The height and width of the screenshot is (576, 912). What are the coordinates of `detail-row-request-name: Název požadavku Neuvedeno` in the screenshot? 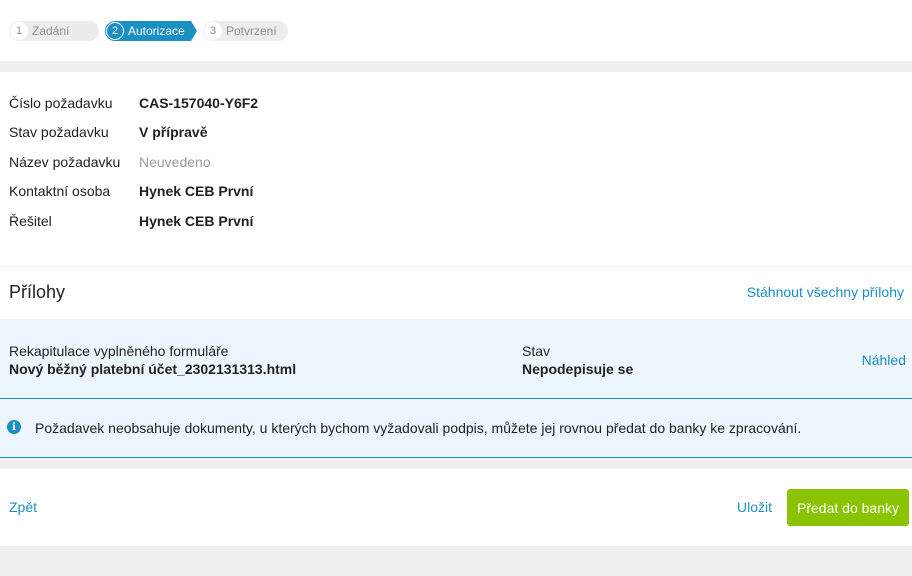 It's located at (110, 162).